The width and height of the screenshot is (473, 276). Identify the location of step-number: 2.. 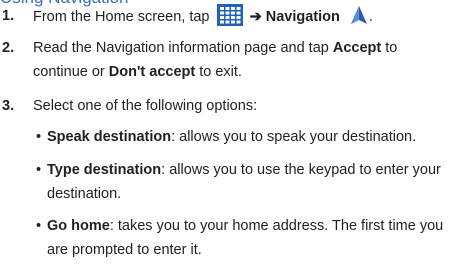
(8, 48).